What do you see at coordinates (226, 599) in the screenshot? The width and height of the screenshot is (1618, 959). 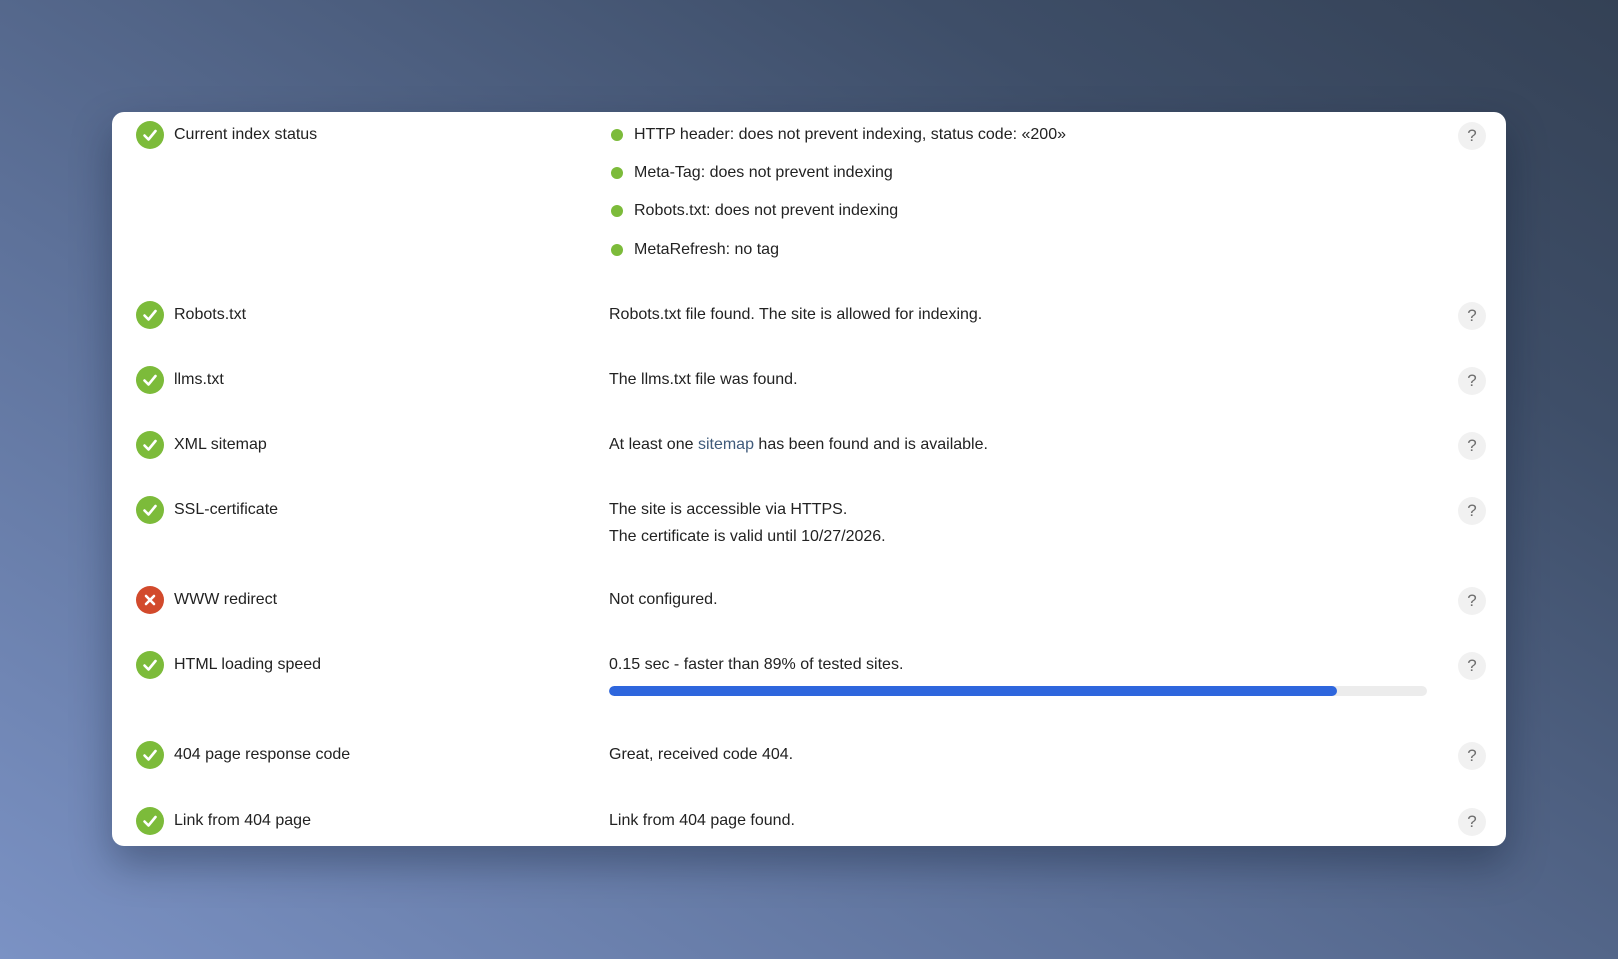 I see `row-label: WWW redirect` at bounding box center [226, 599].